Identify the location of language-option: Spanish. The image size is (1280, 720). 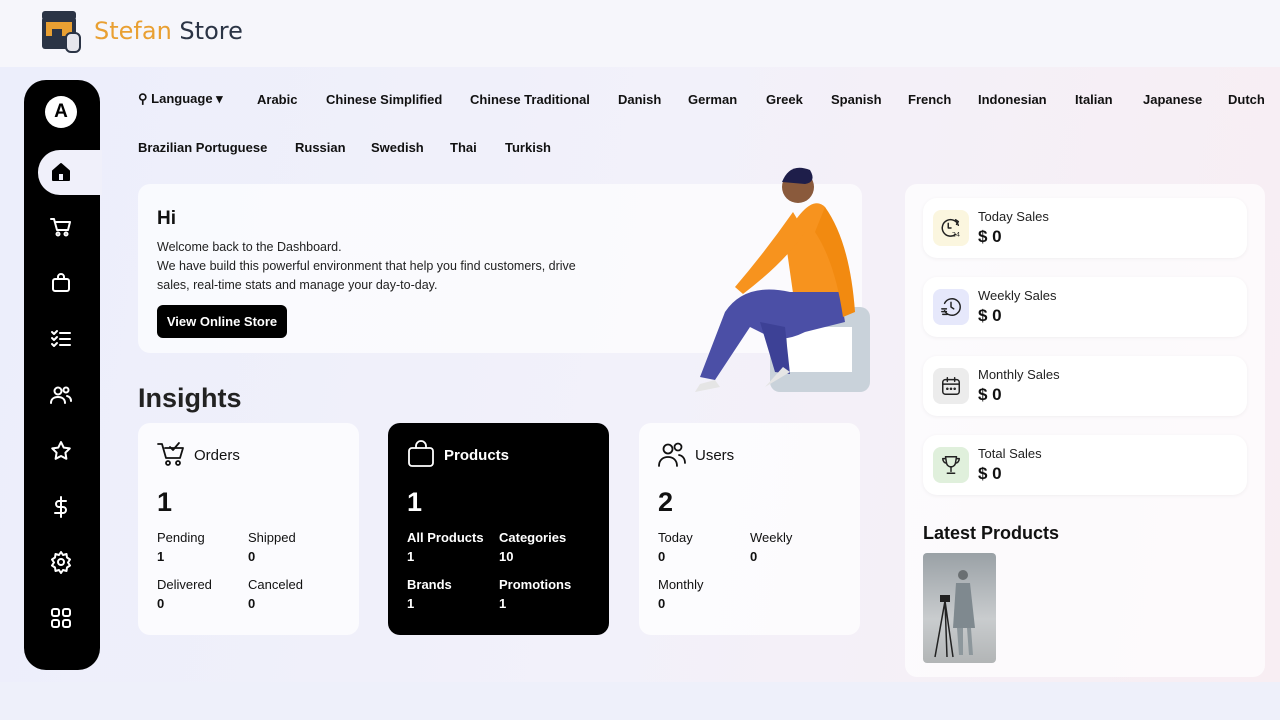
(856, 99).